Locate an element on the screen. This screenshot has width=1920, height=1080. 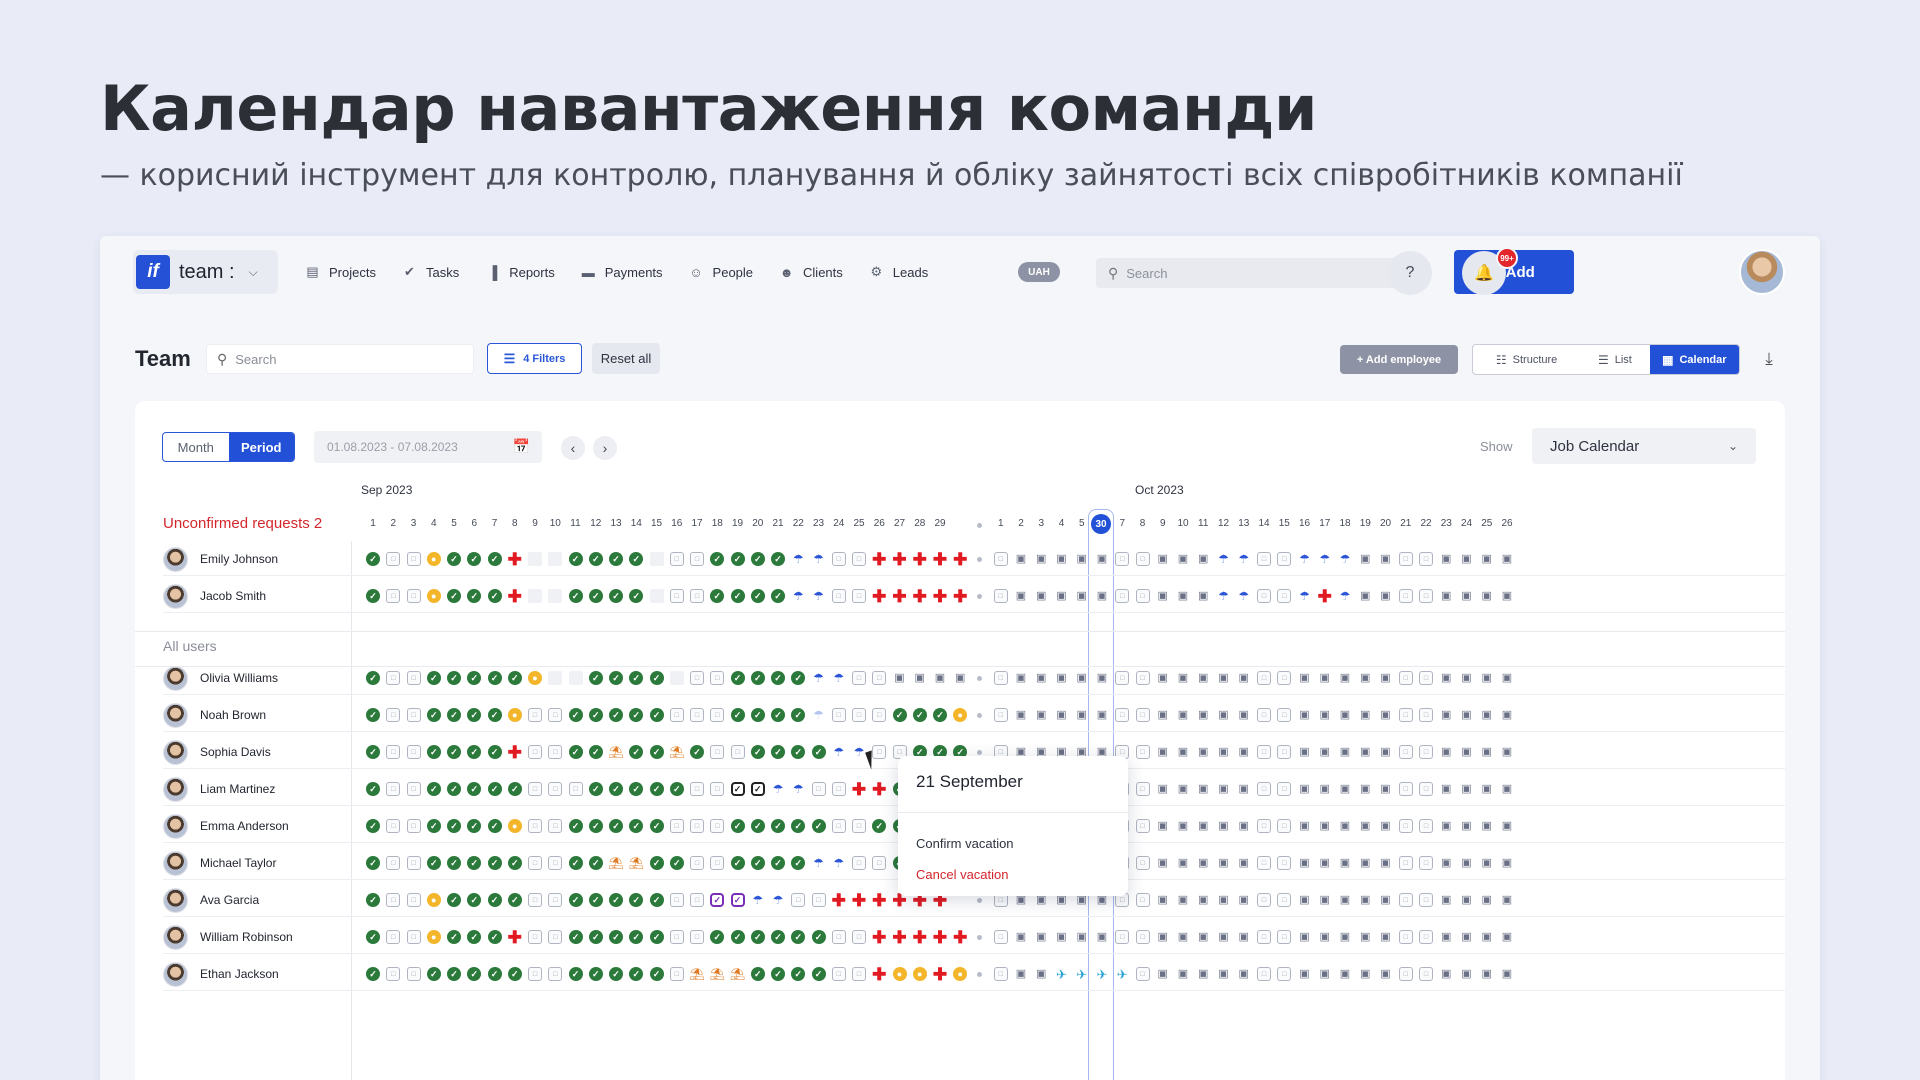
half-day-icon: ● is located at coordinates (535, 678).